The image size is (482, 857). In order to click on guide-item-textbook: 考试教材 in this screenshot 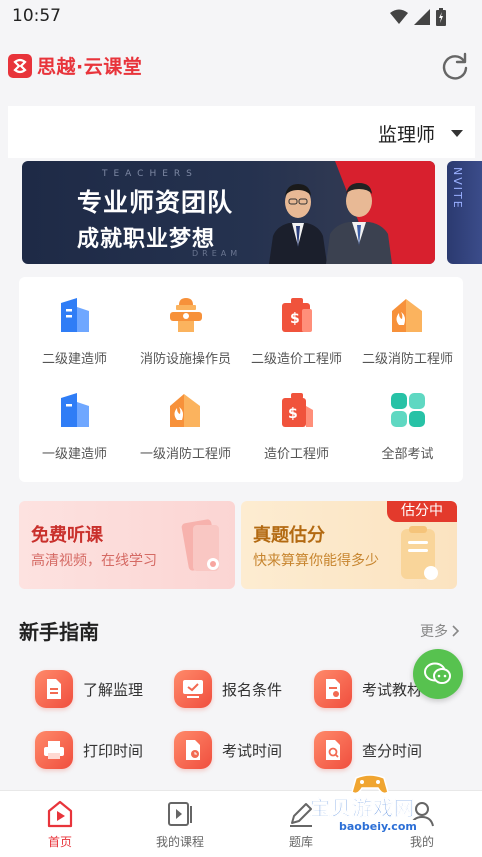, I will do `click(368, 689)`.